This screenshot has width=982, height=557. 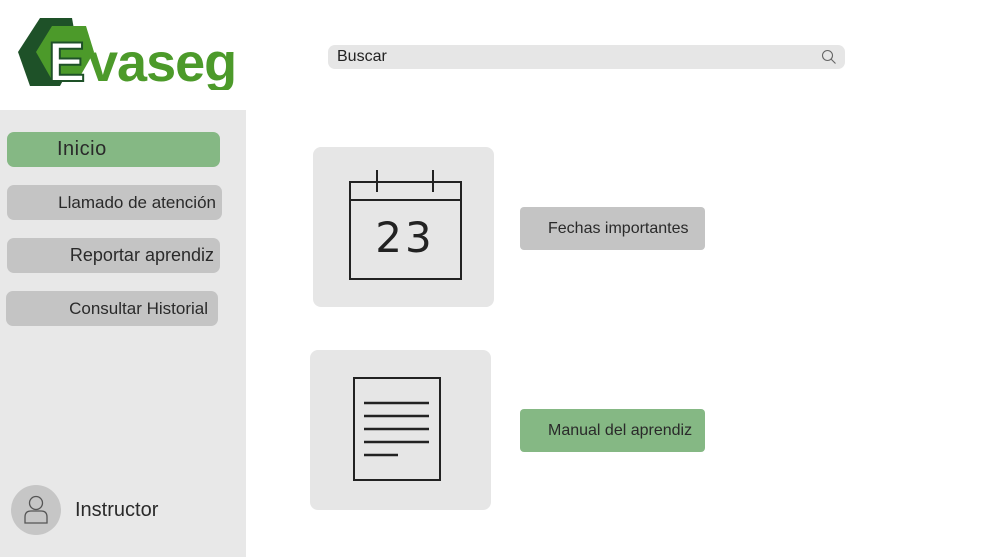 What do you see at coordinates (138, 308) in the screenshot?
I see `sidebar-item-label: Consultar Historial` at bounding box center [138, 308].